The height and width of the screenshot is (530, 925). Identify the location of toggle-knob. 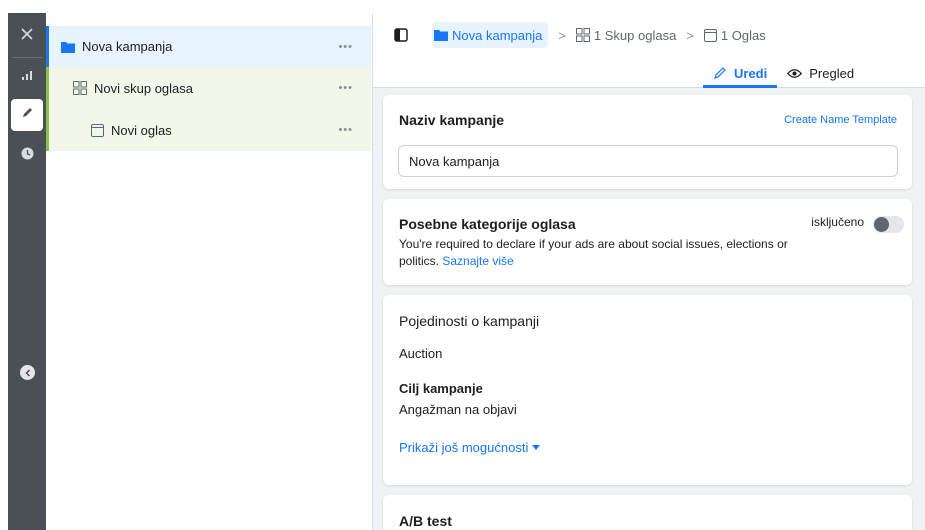
(881, 224).